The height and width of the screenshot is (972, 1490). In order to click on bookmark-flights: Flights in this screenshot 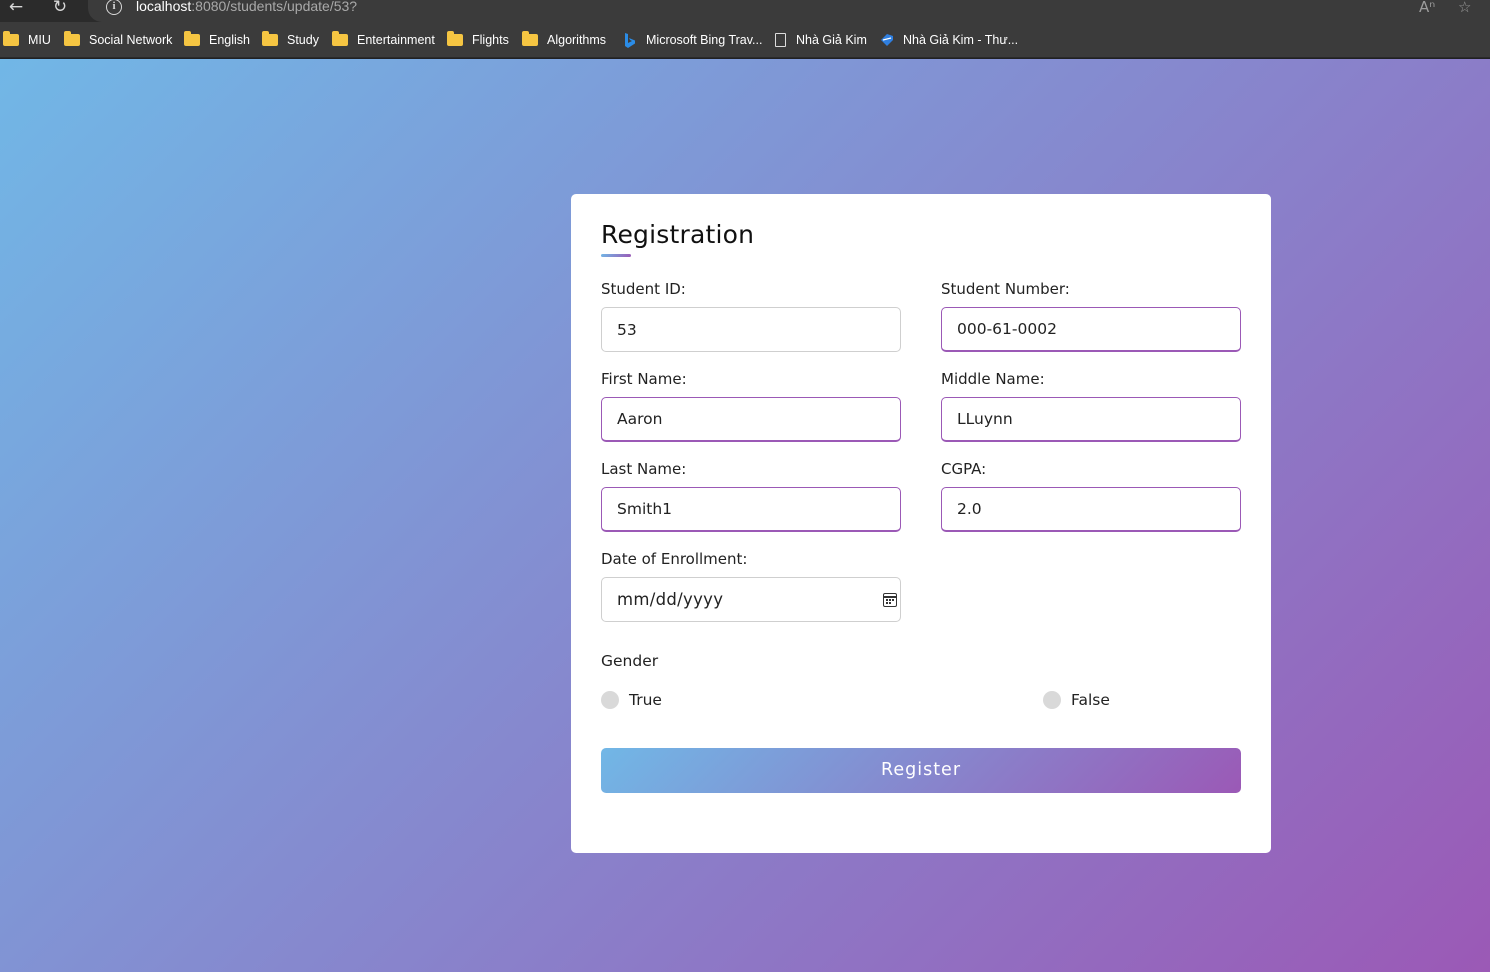, I will do `click(478, 40)`.